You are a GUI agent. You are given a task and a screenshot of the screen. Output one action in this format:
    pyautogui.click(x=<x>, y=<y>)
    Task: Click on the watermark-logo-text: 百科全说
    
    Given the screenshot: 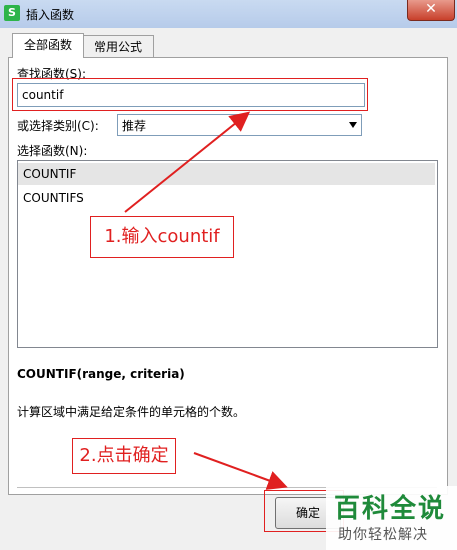 What is the action you would take?
    pyautogui.click(x=390, y=509)
    